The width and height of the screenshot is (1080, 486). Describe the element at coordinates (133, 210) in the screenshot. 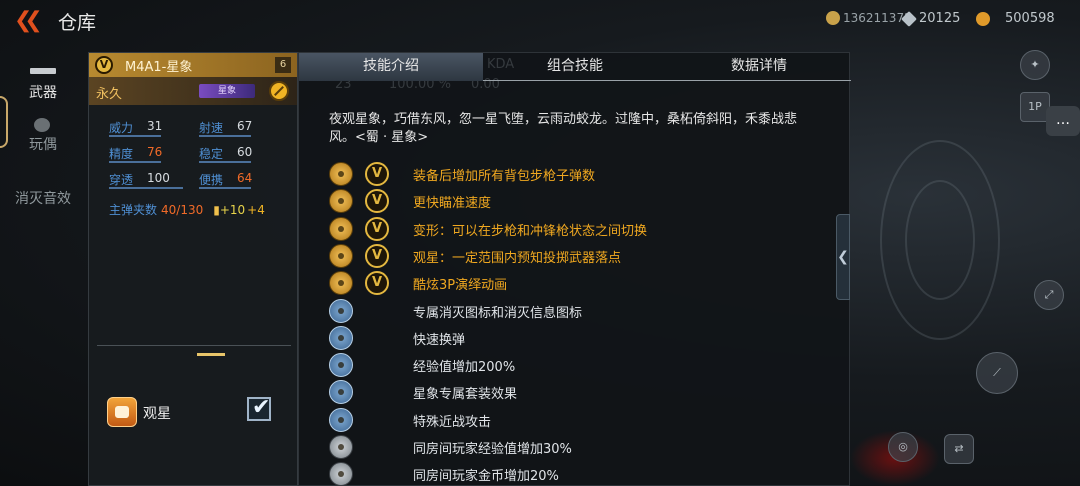

I see `ammo-label: 主弹夹数` at that location.